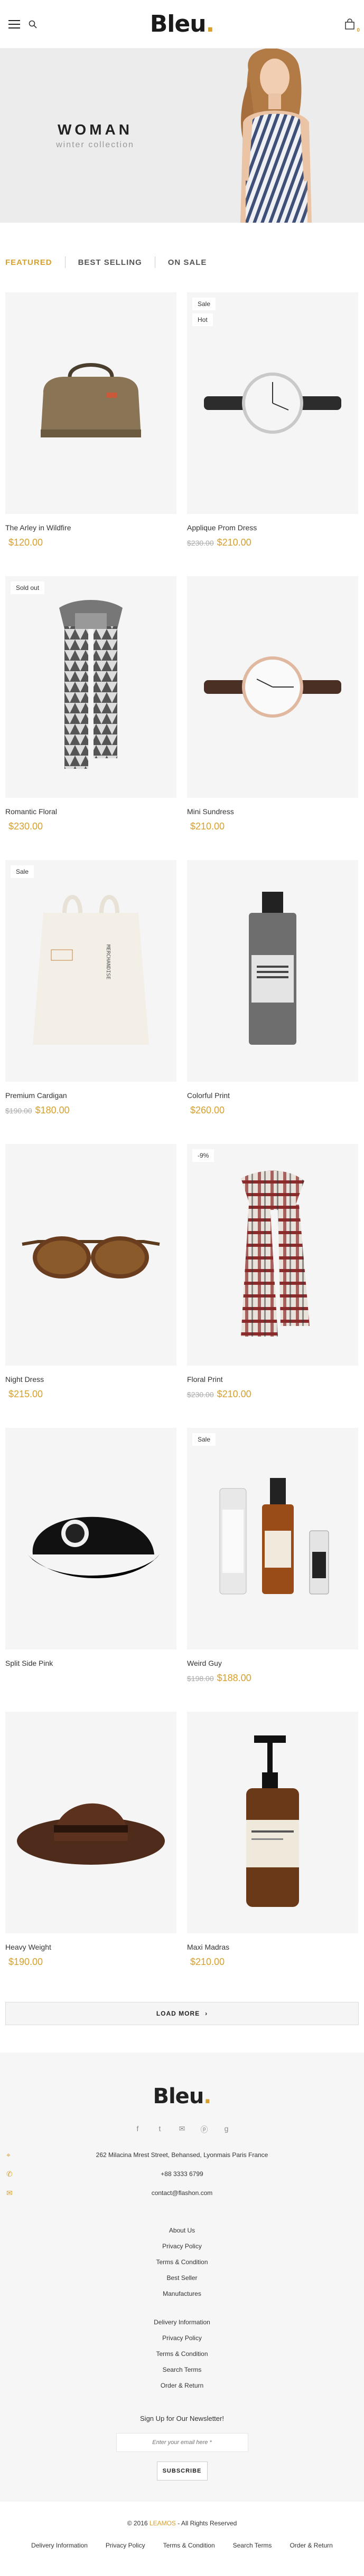 The width and height of the screenshot is (364, 2576). I want to click on facebook-icon: f, so click(138, 2128).